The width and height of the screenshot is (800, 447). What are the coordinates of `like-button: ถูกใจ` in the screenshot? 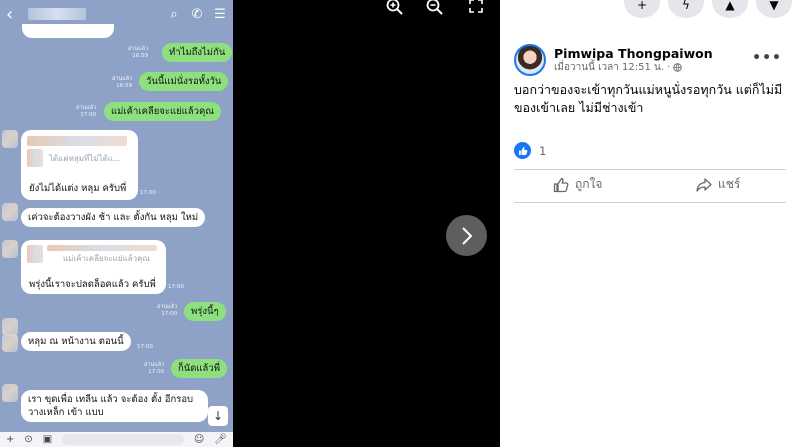 It's located at (577, 184).